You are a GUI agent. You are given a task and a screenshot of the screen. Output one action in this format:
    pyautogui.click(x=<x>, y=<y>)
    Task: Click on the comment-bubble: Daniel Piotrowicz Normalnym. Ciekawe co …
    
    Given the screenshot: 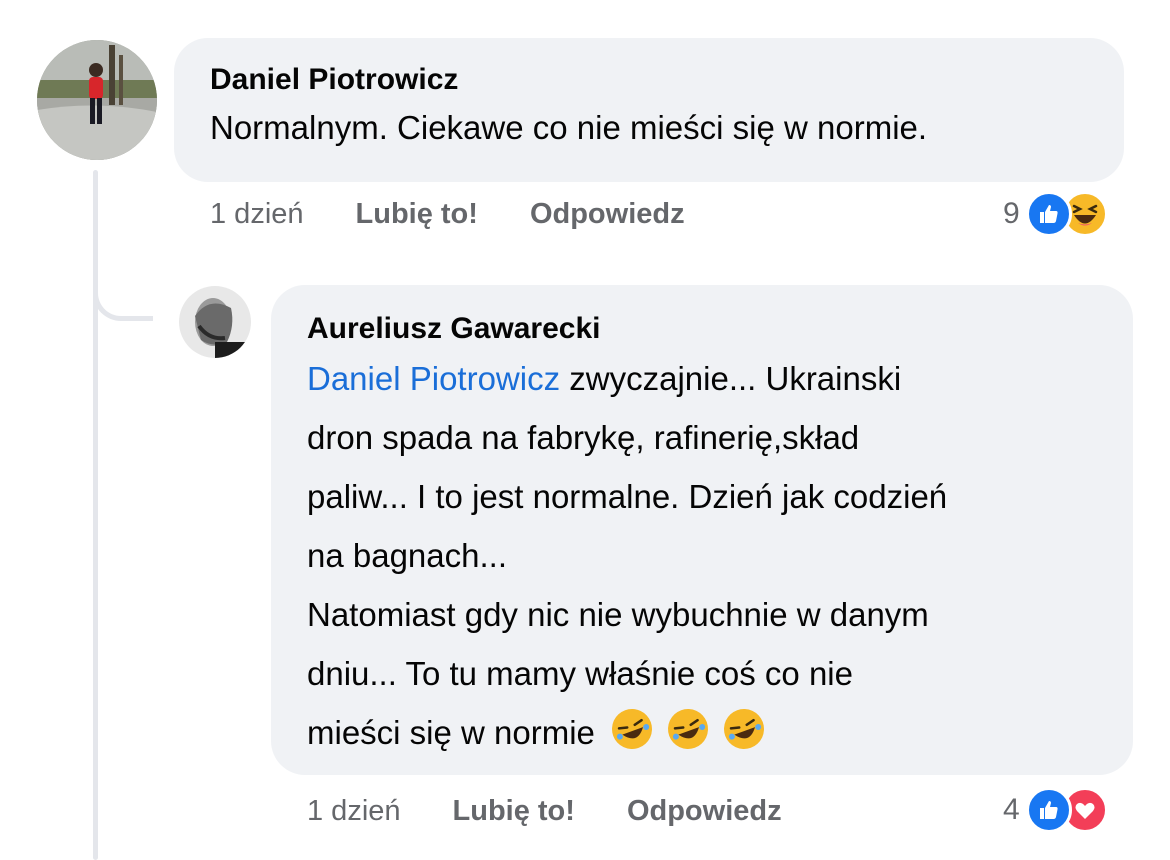 What is the action you would take?
    pyautogui.click(x=649, y=110)
    